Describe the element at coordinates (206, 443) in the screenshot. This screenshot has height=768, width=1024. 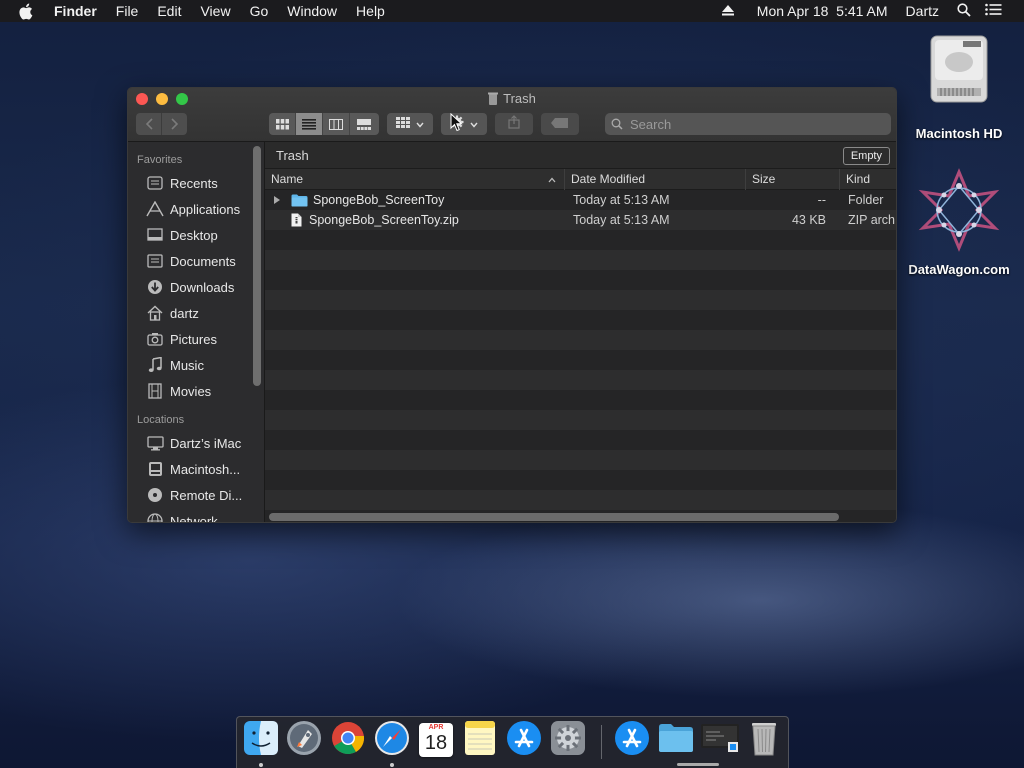
I see `sidebar-item-label: Dartz’s iMac` at that location.